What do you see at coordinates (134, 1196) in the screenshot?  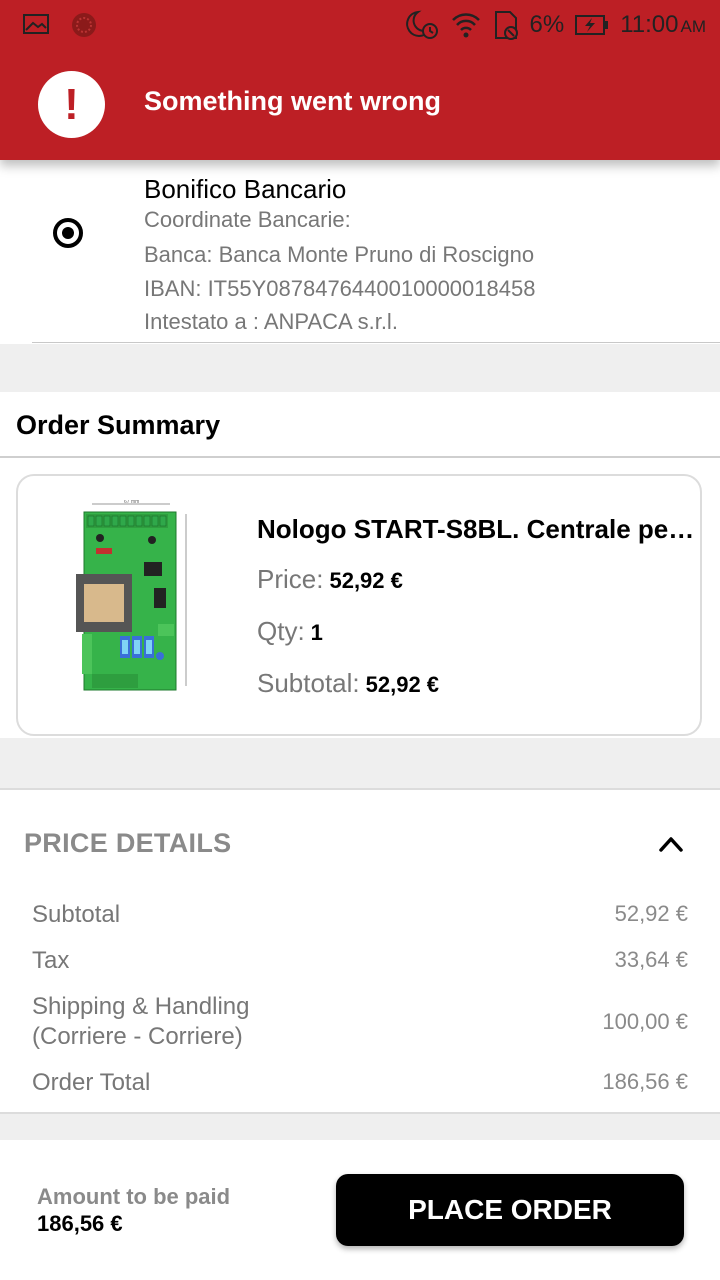 I see `amount-label: Amount to be paid` at bounding box center [134, 1196].